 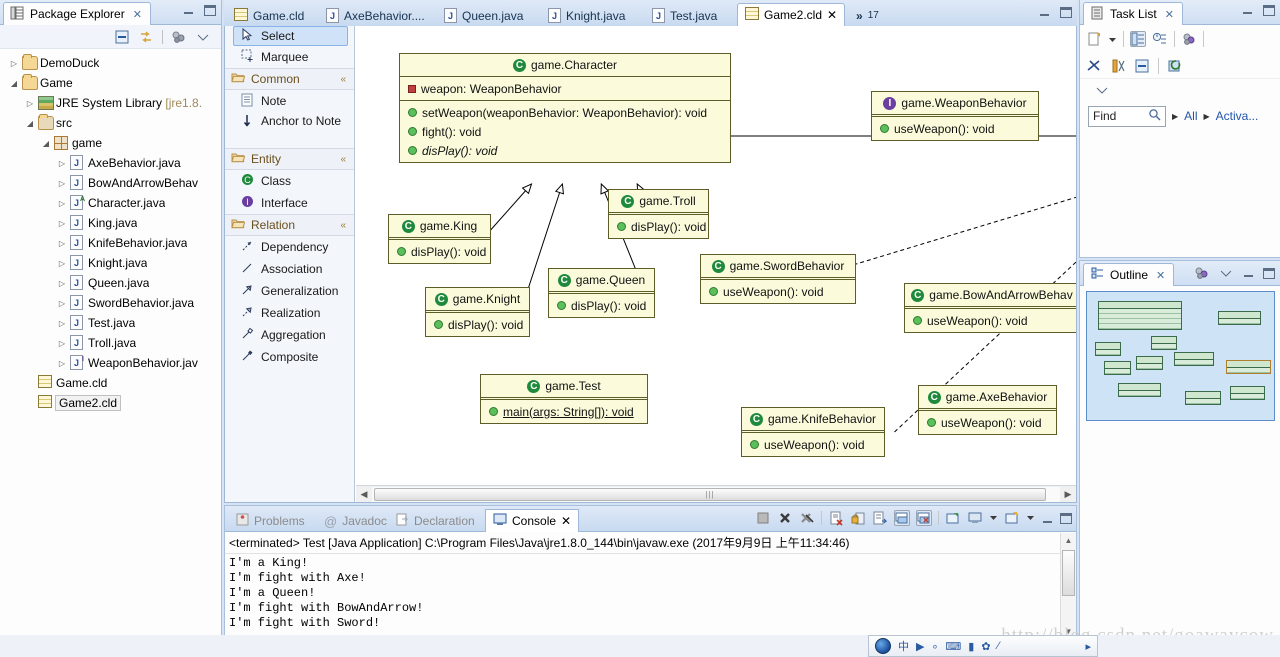 What do you see at coordinates (110, 163) in the screenshot?
I see `tree-item: ▷ AxeBehavior.java` at bounding box center [110, 163].